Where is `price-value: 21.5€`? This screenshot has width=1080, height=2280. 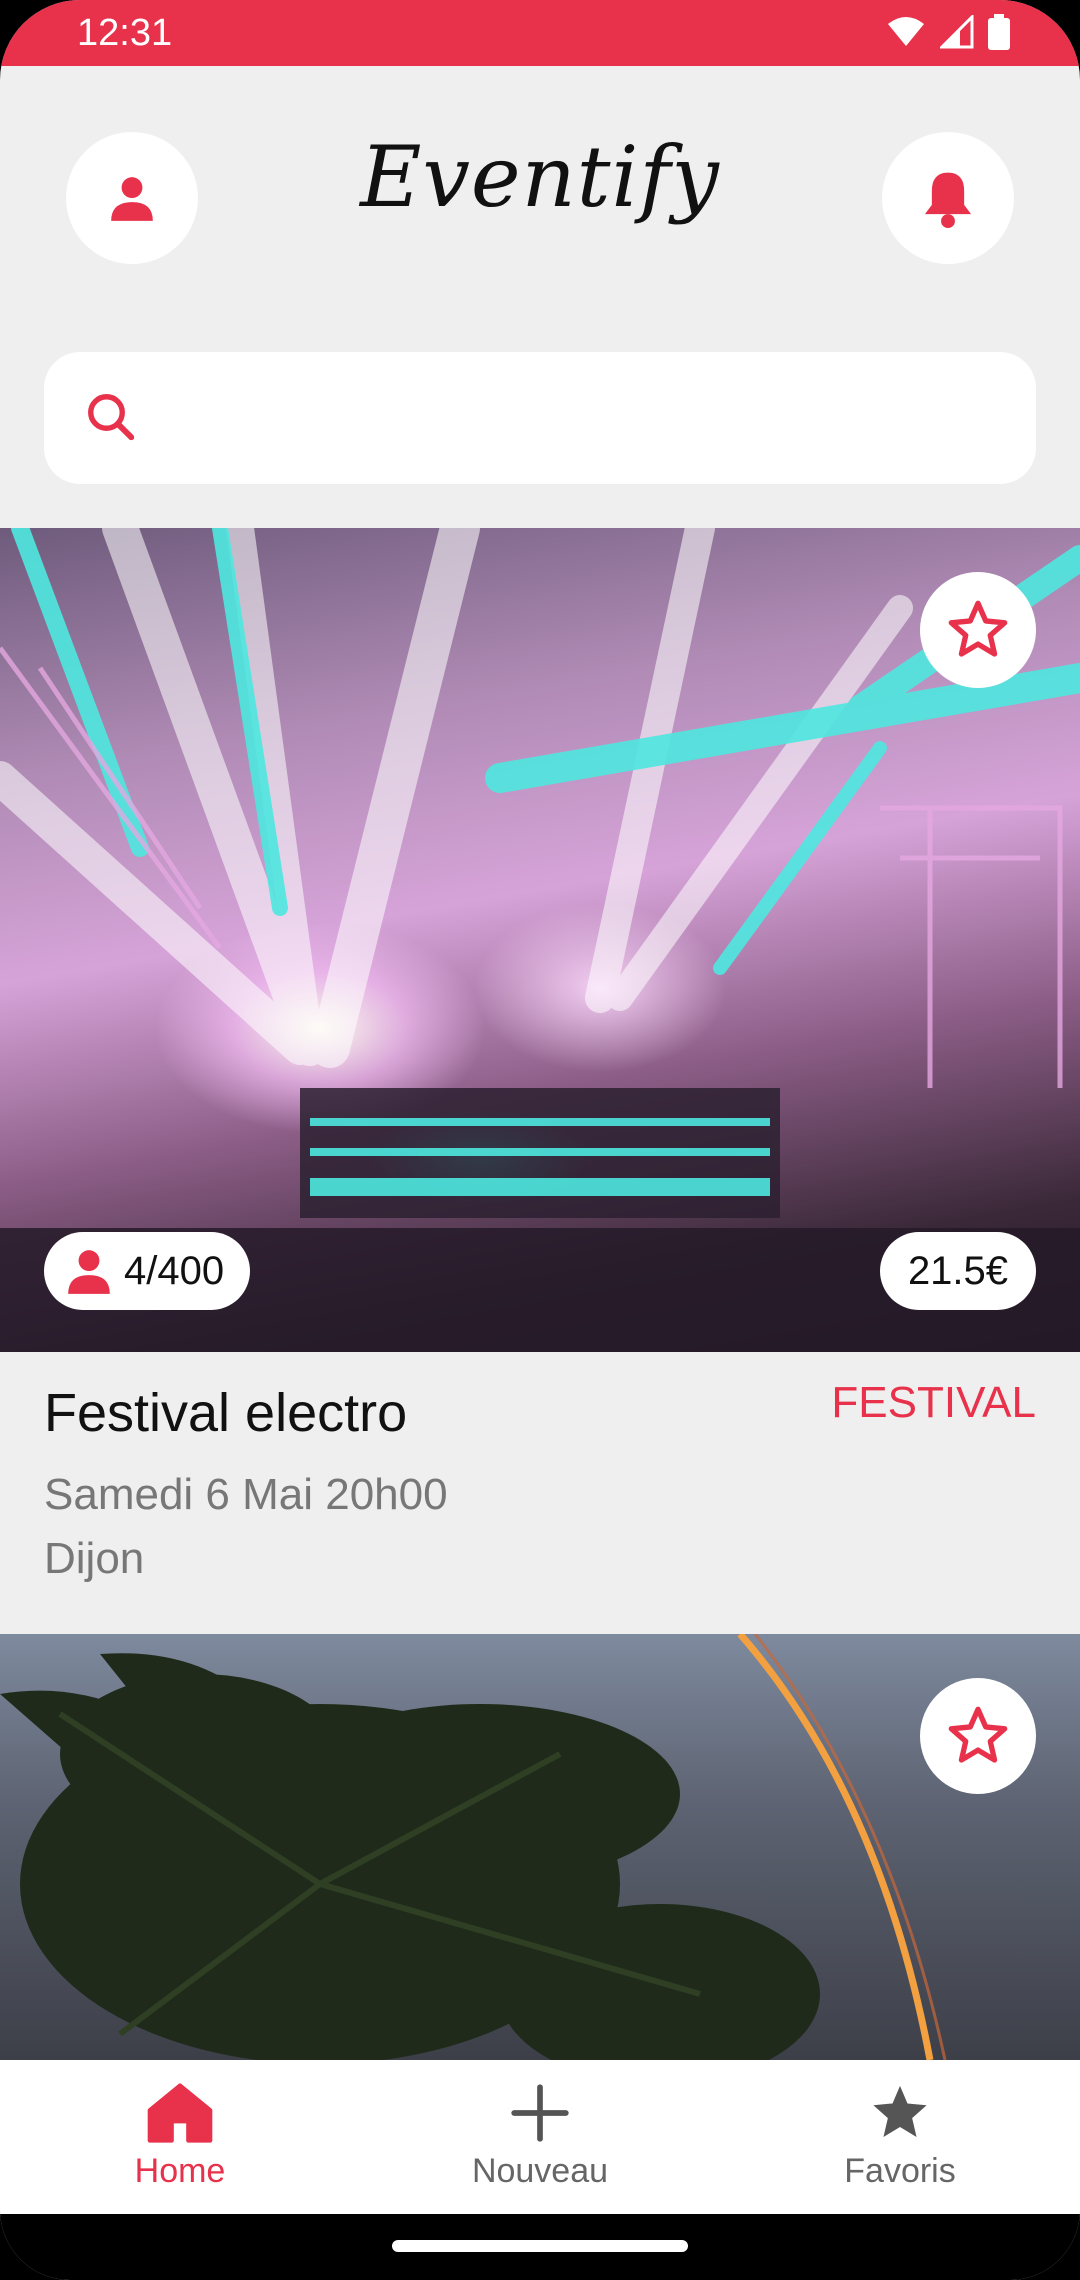 price-value: 21.5€ is located at coordinates (958, 1270).